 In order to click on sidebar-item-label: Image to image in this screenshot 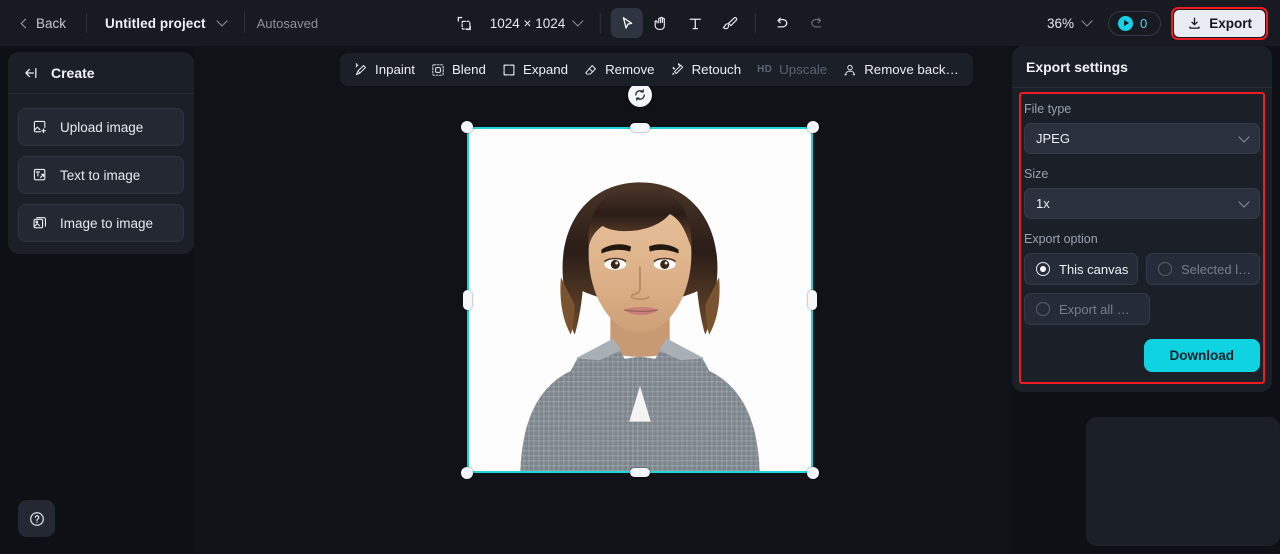, I will do `click(107, 223)`.